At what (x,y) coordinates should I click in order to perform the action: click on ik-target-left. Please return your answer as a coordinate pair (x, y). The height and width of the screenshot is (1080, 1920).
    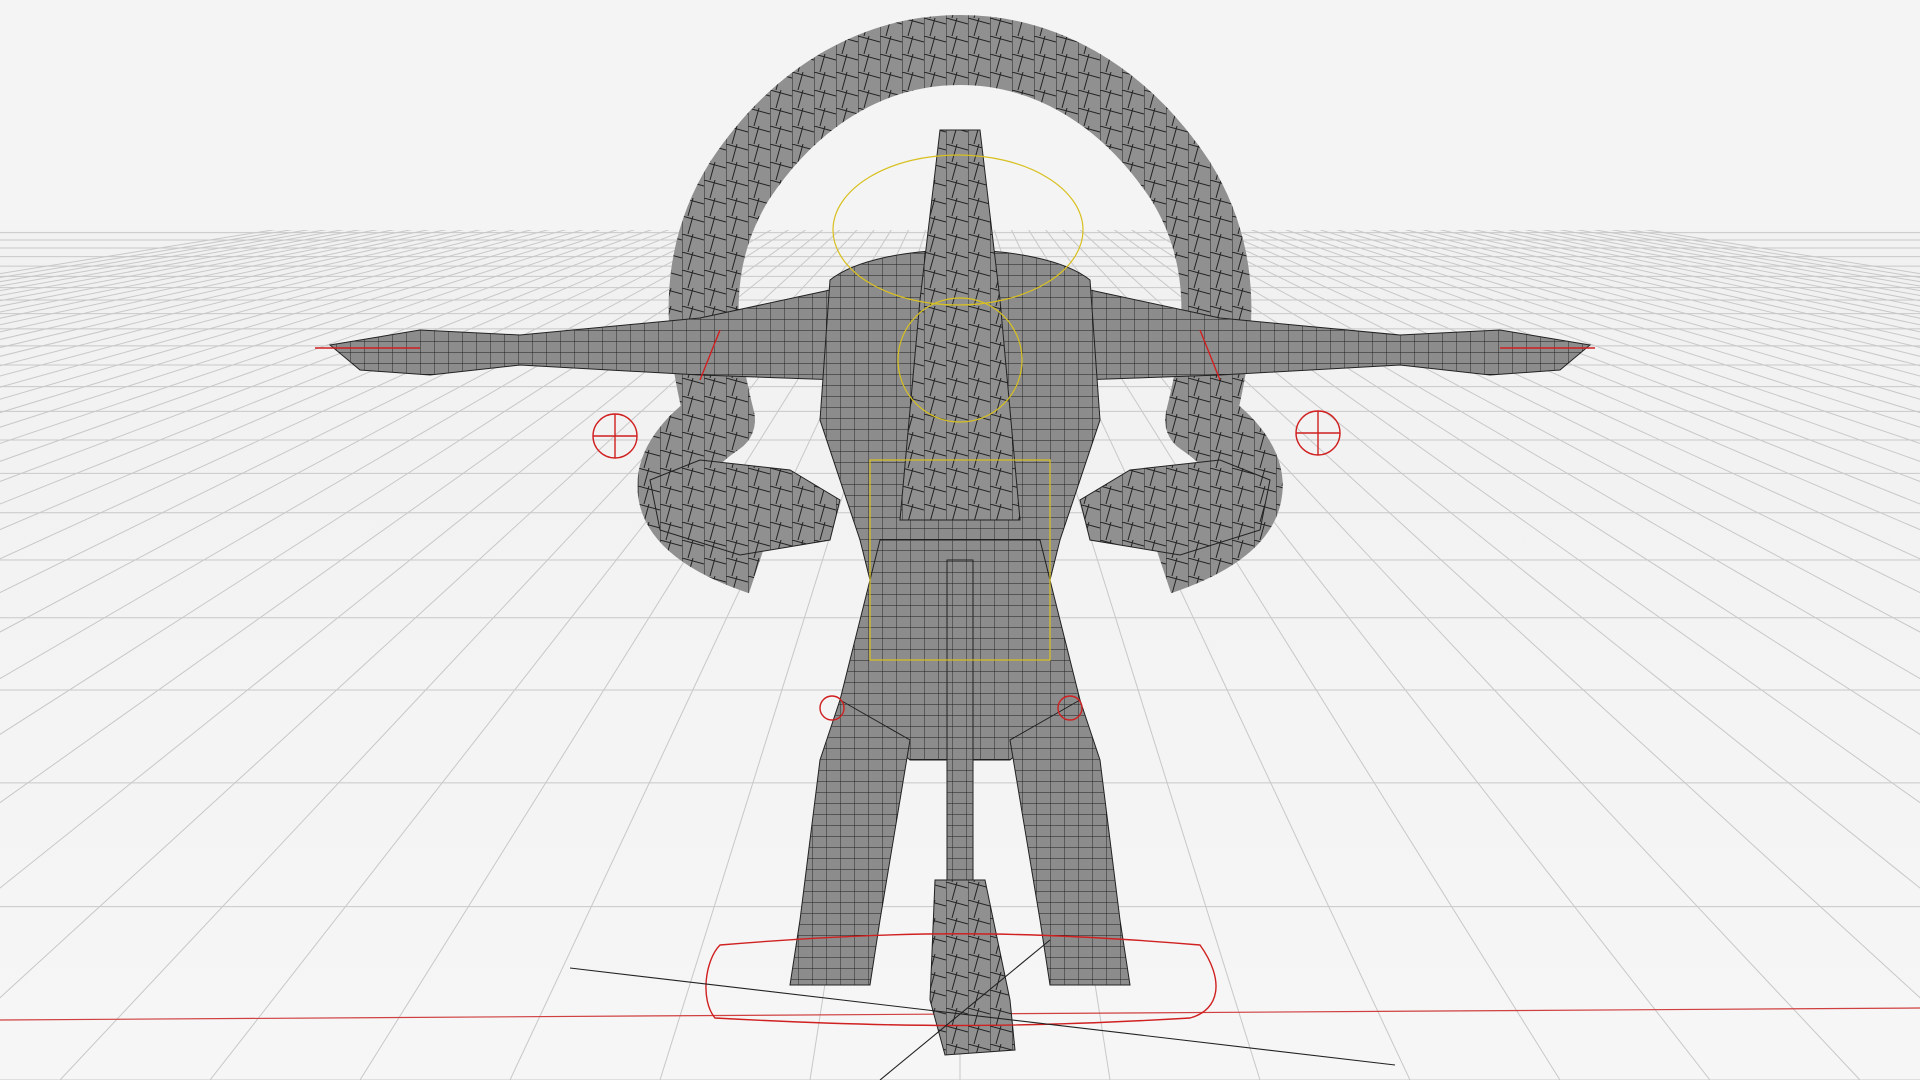
    Looking at the image, I should click on (615, 436).